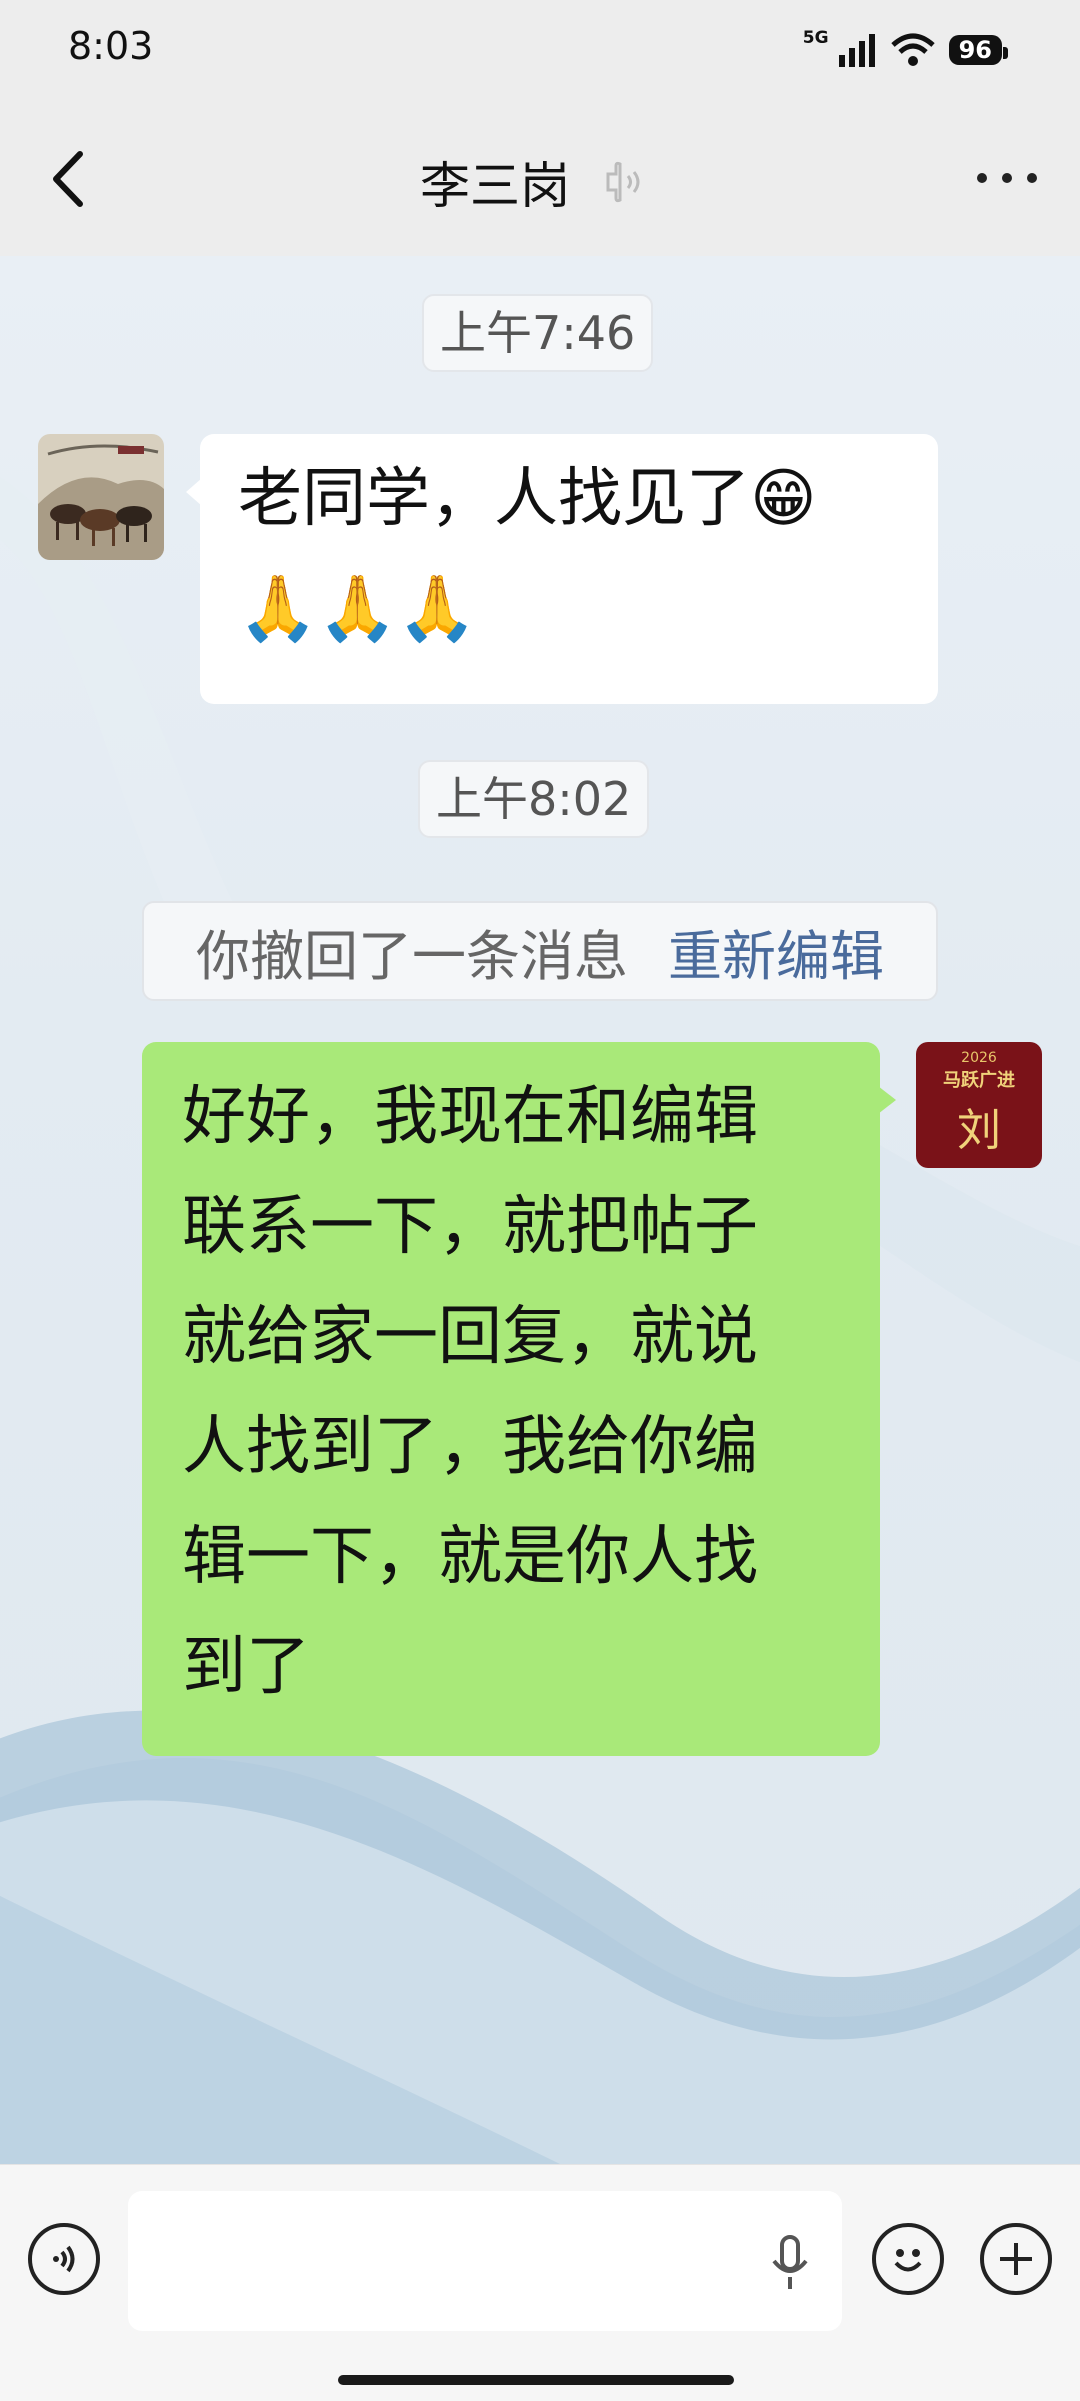 The image size is (1080, 2401). Describe the element at coordinates (470, 1557) in the screenshot. I see `outgoing-message-line: 辑一下，就是你人找` at that location.